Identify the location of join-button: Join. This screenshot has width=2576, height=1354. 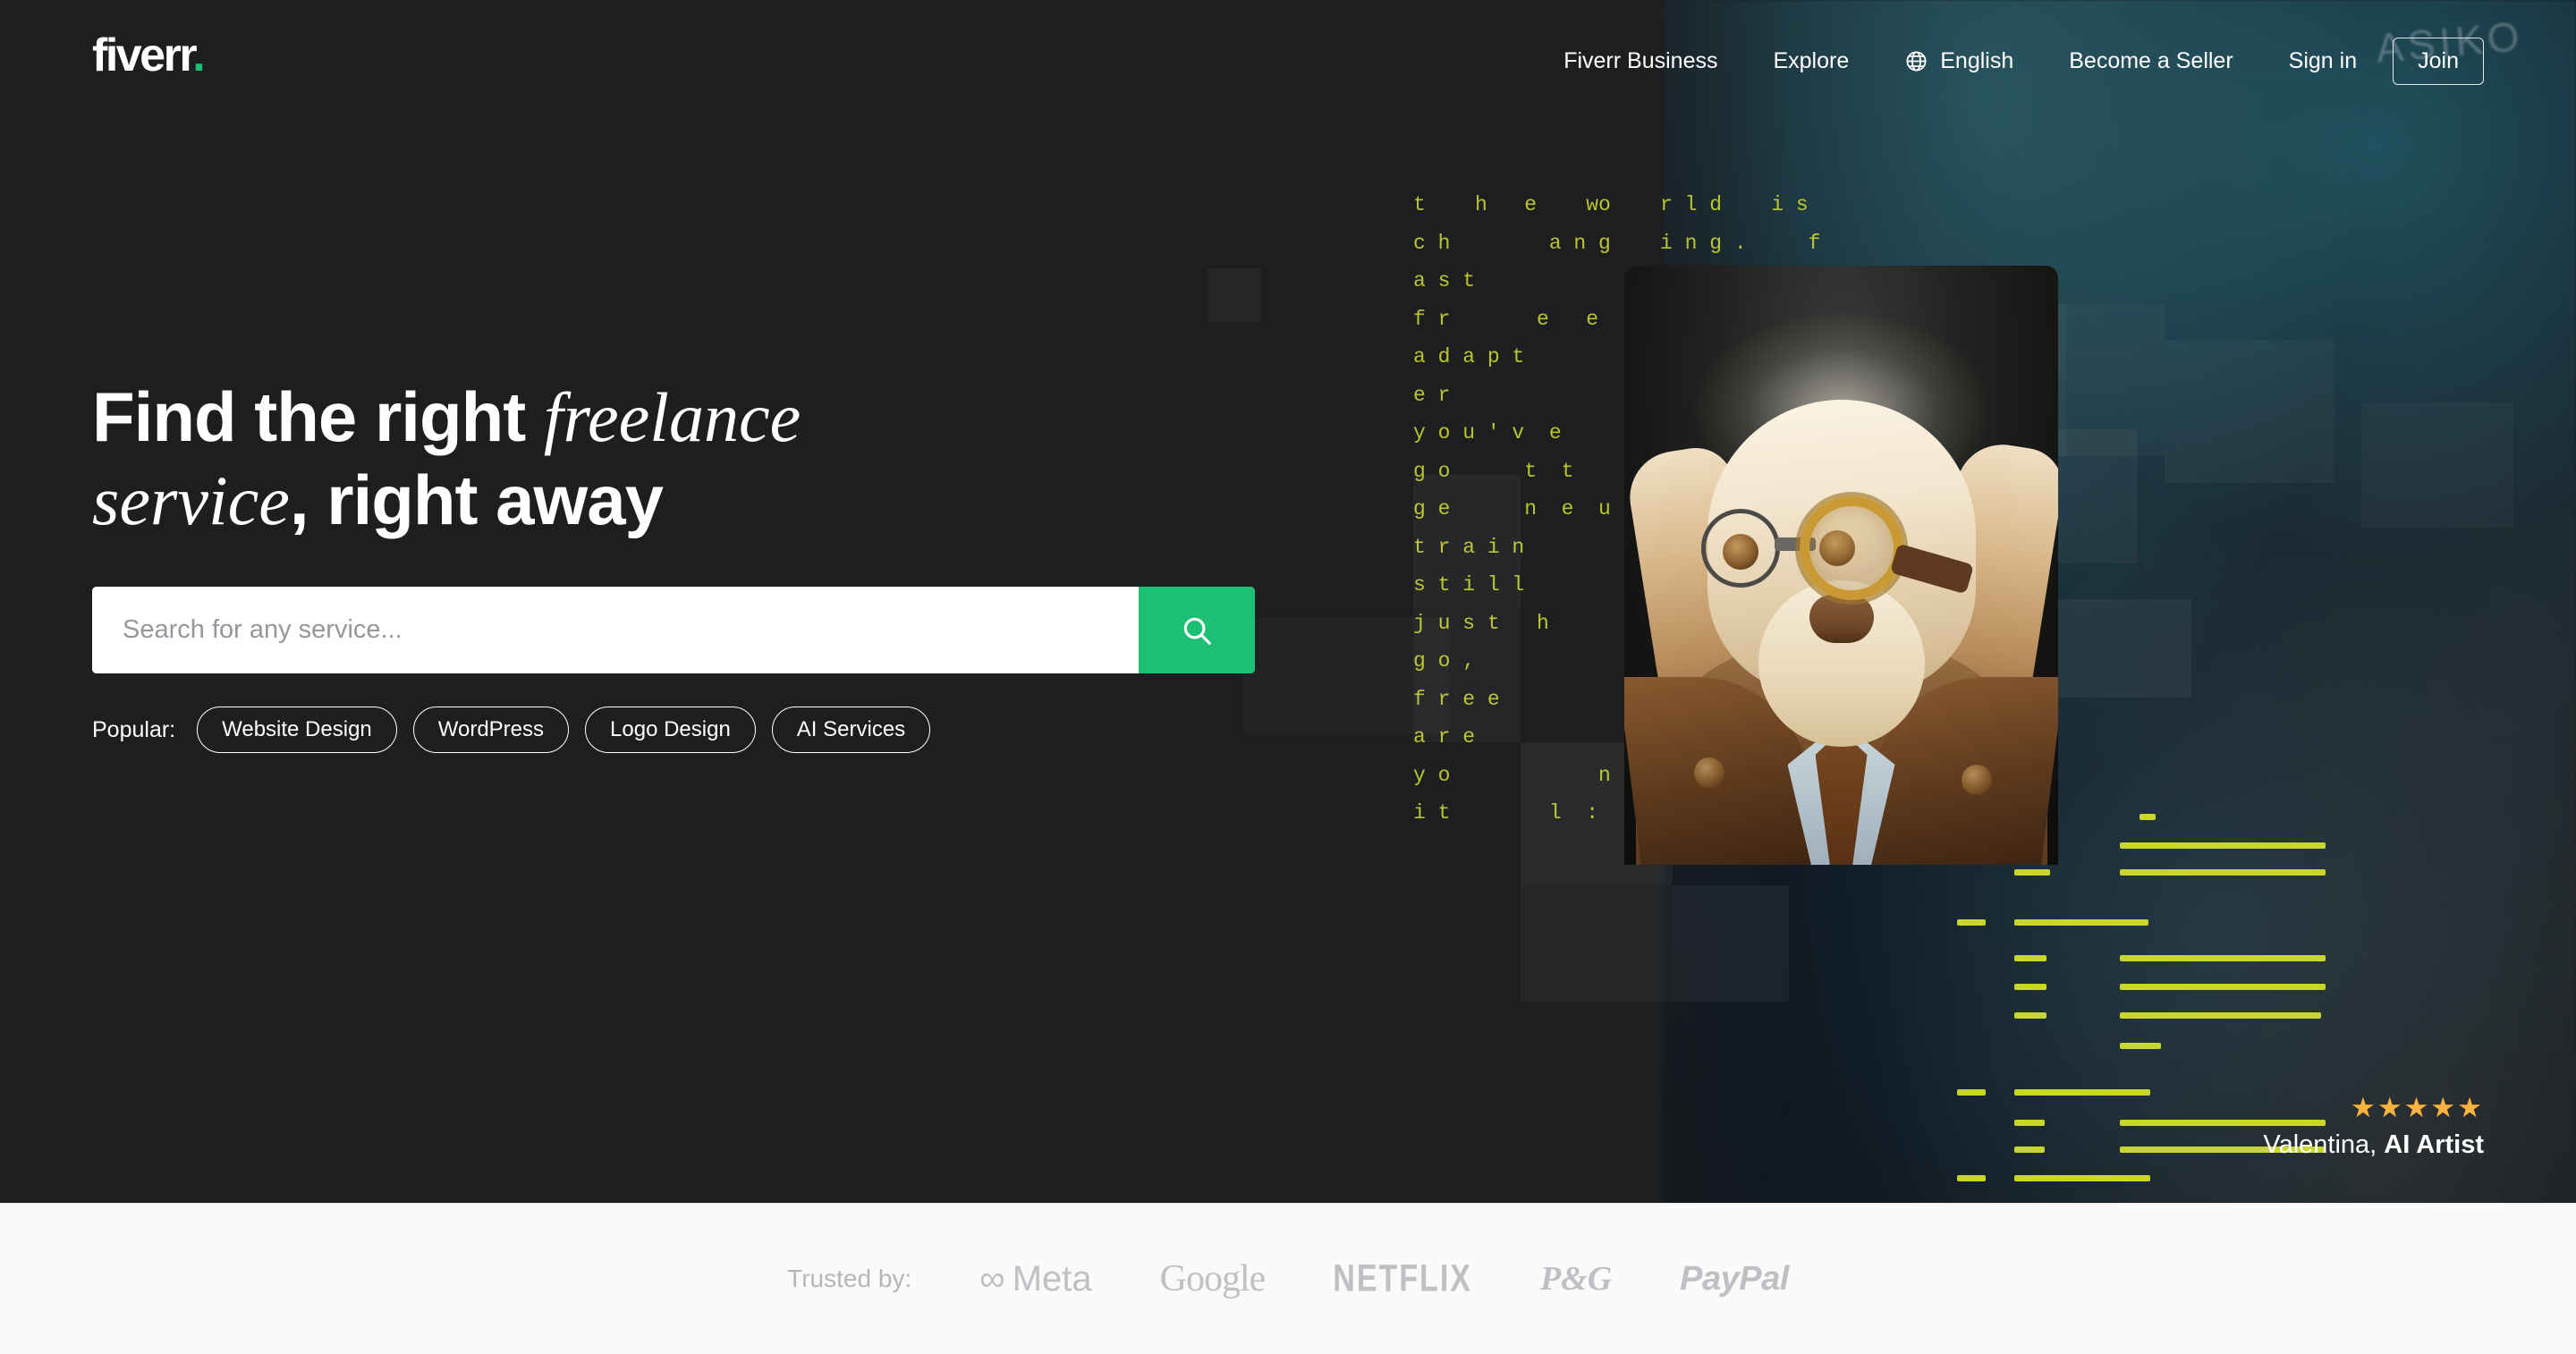
(2438, 62).